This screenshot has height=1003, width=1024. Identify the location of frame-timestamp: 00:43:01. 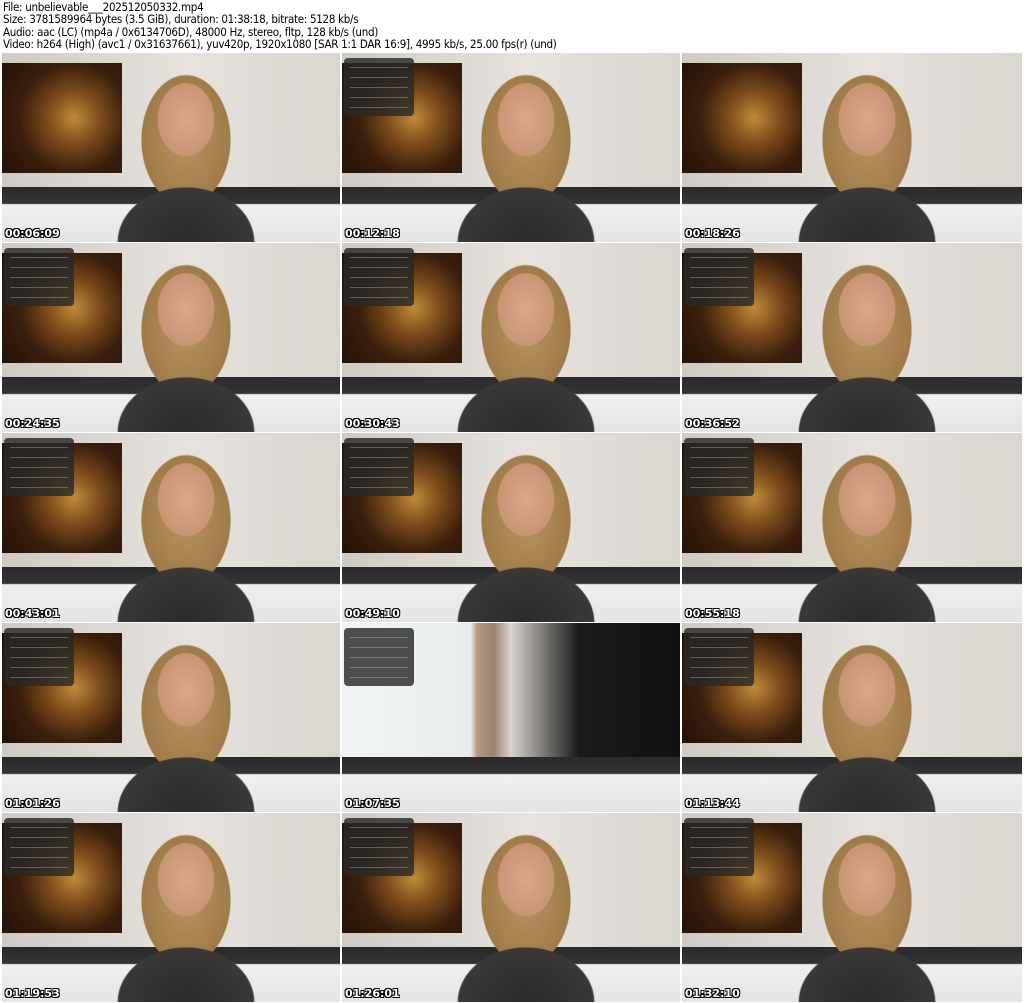
(32, 613).